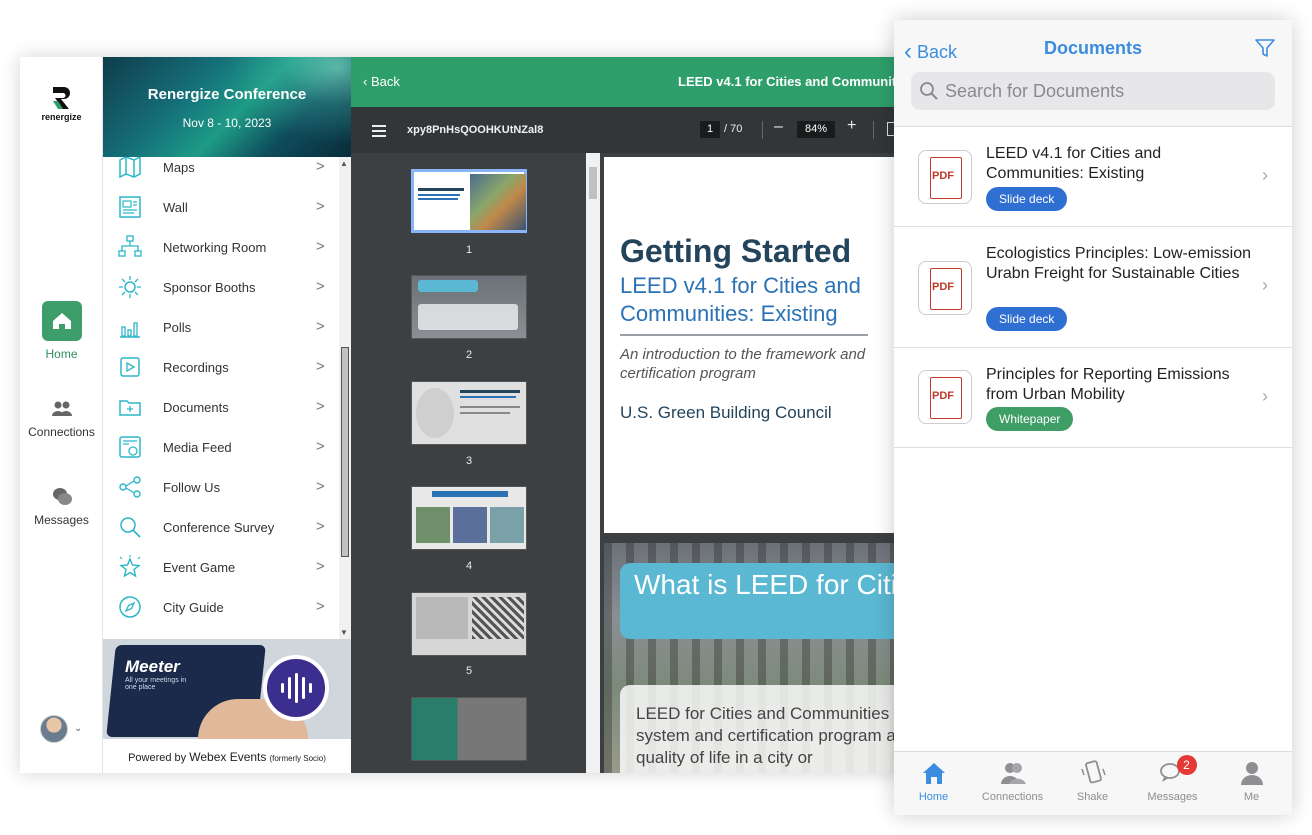 Image resolution: width=1312 pixels, height=835 pixels. I want to click on tab-home: Home, so click(933, 783).